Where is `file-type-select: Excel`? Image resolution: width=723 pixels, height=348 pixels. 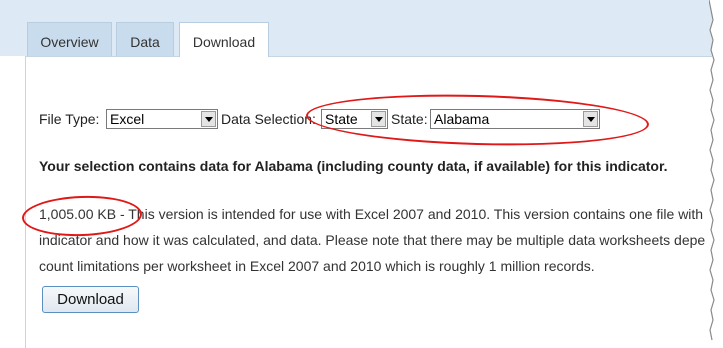 file-type-select: Excel is located at coordinates (162, 119).